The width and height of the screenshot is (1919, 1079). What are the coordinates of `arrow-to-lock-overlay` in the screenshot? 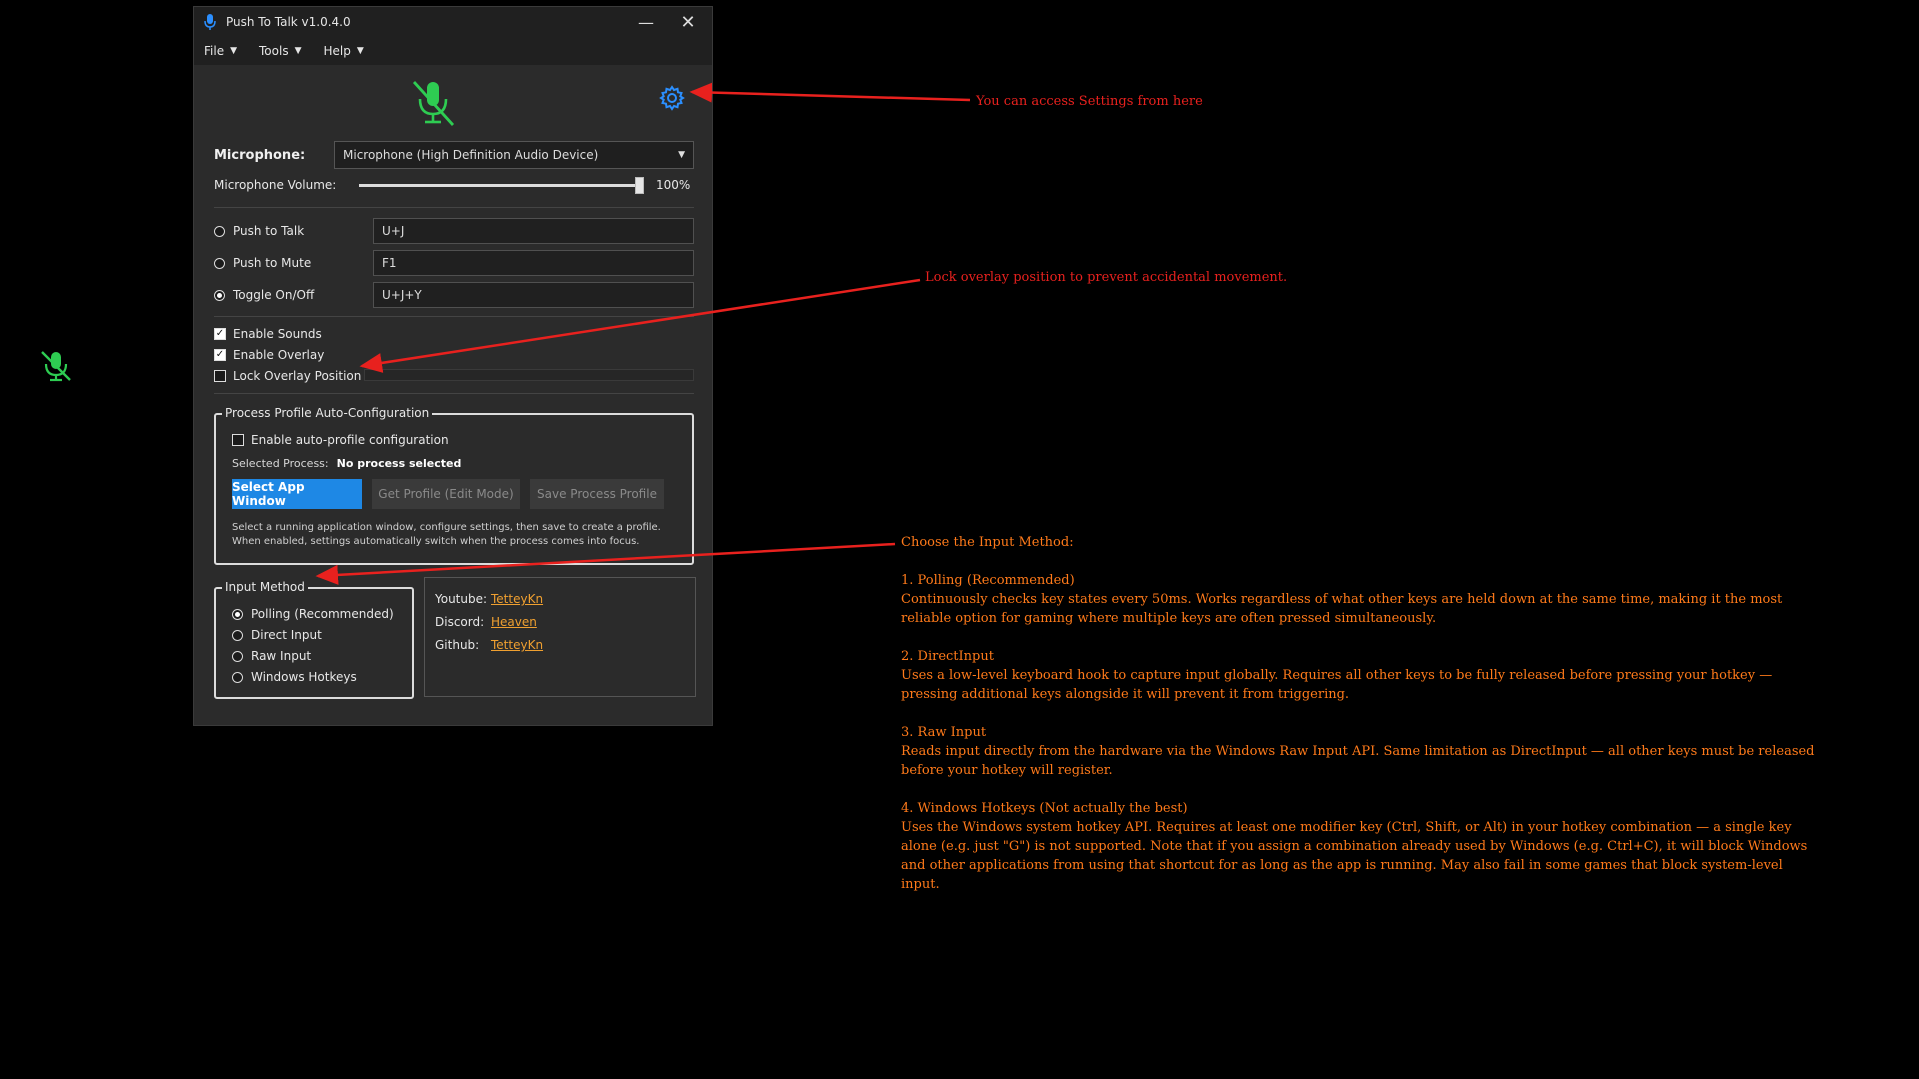 It's located at (640, 325).